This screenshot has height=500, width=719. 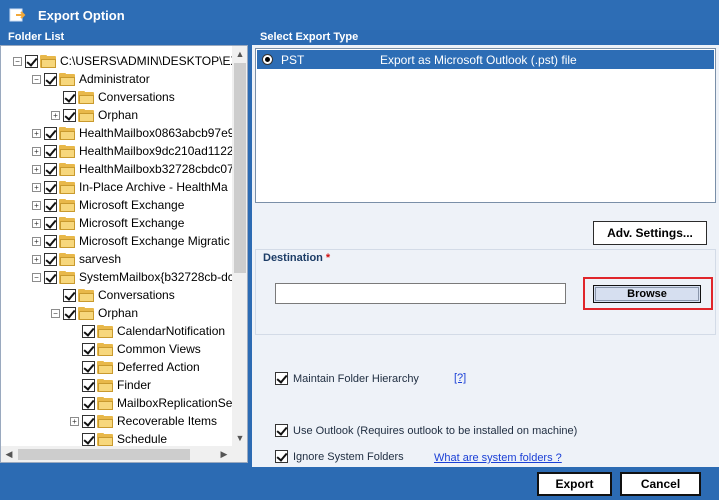 I want to click on tree-item-label: Orphan, so click(x=118, y=313).